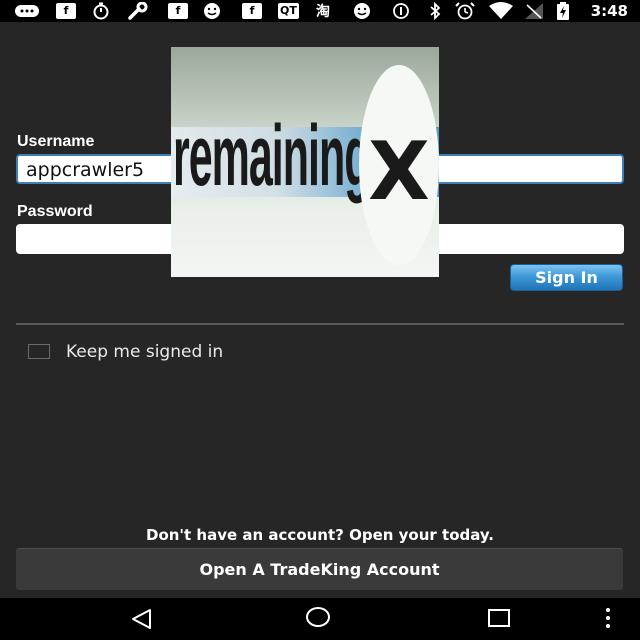  What do you see at coordinates (56, 141) in the screenshot?
I see `username-label: Username` at bounding box center [56, 141].